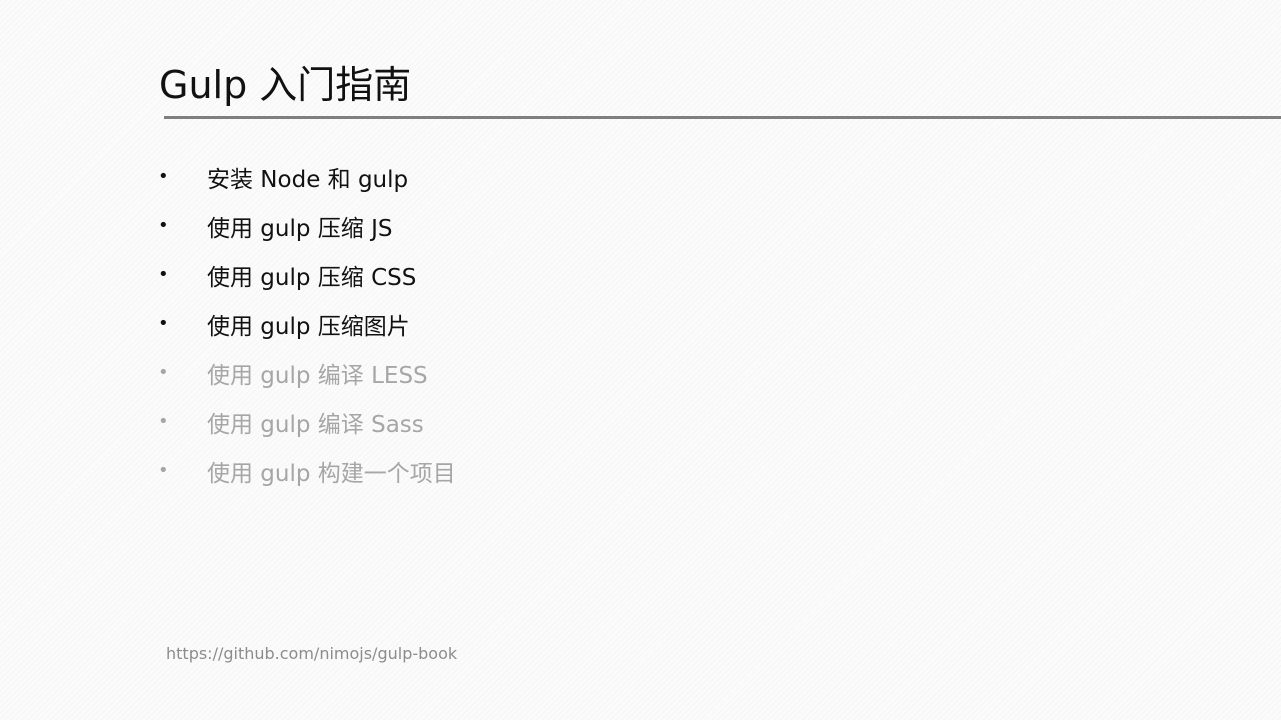 This screenshot has width=1281, height=720. I want to click on list-item: • 使用 gulp 编译 Sass, so click(307, 421).